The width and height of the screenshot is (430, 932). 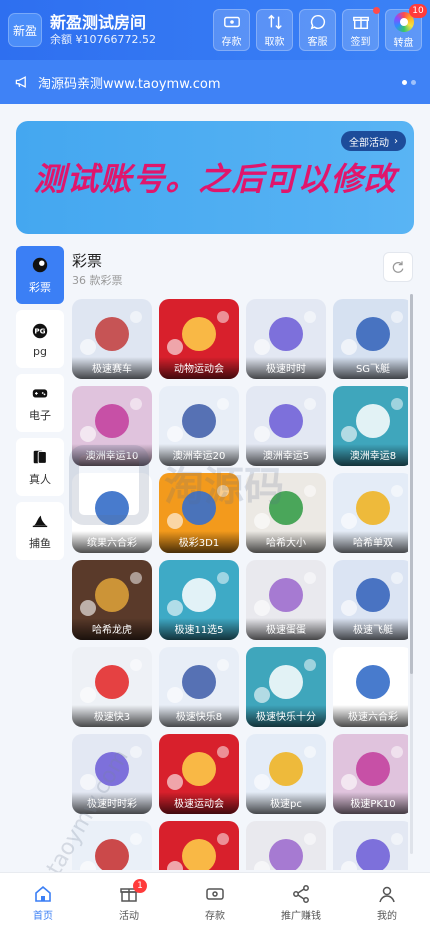 I want to click on game-tile: 极速时时, so click(x=286, y=339).